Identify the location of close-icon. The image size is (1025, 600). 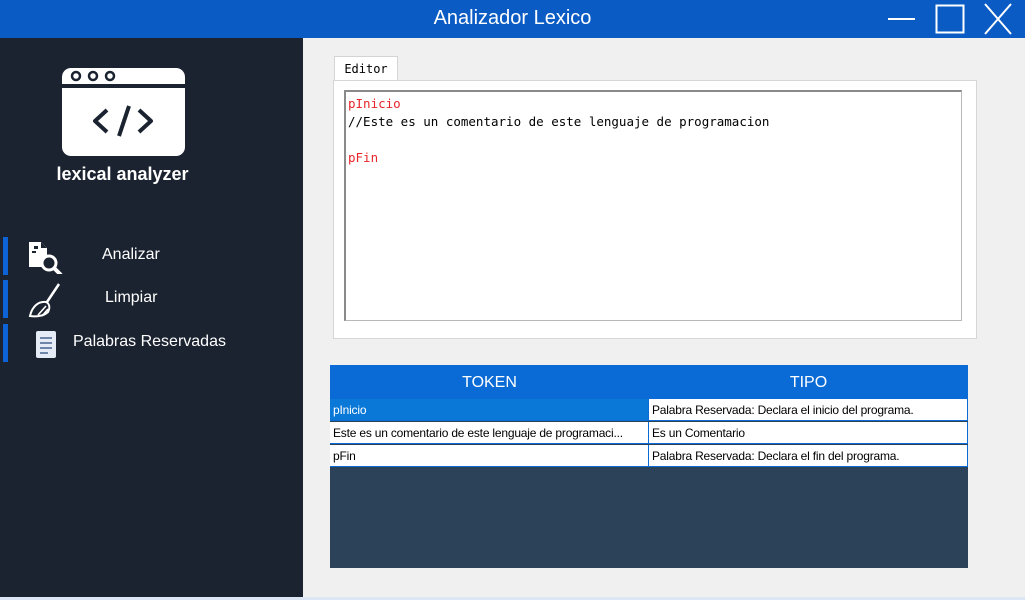
(998, 19).